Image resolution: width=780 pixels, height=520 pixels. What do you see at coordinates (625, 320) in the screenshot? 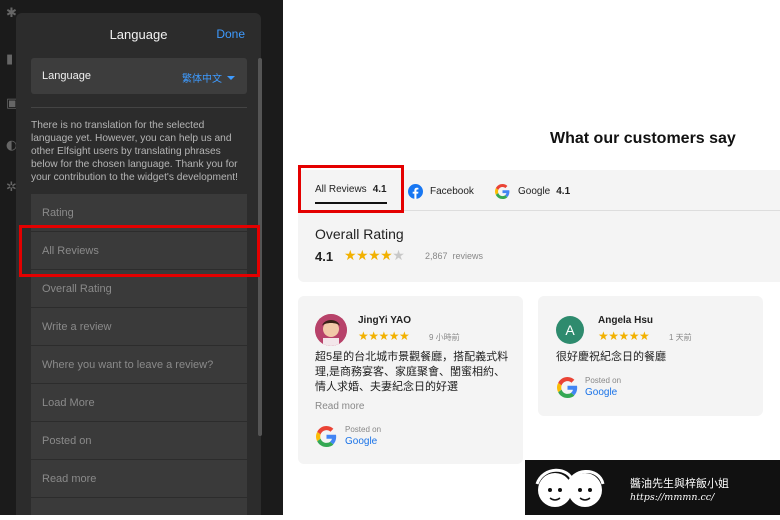
I see `reviewer-name: Angela Hsu` at bounding box center [625, 320].